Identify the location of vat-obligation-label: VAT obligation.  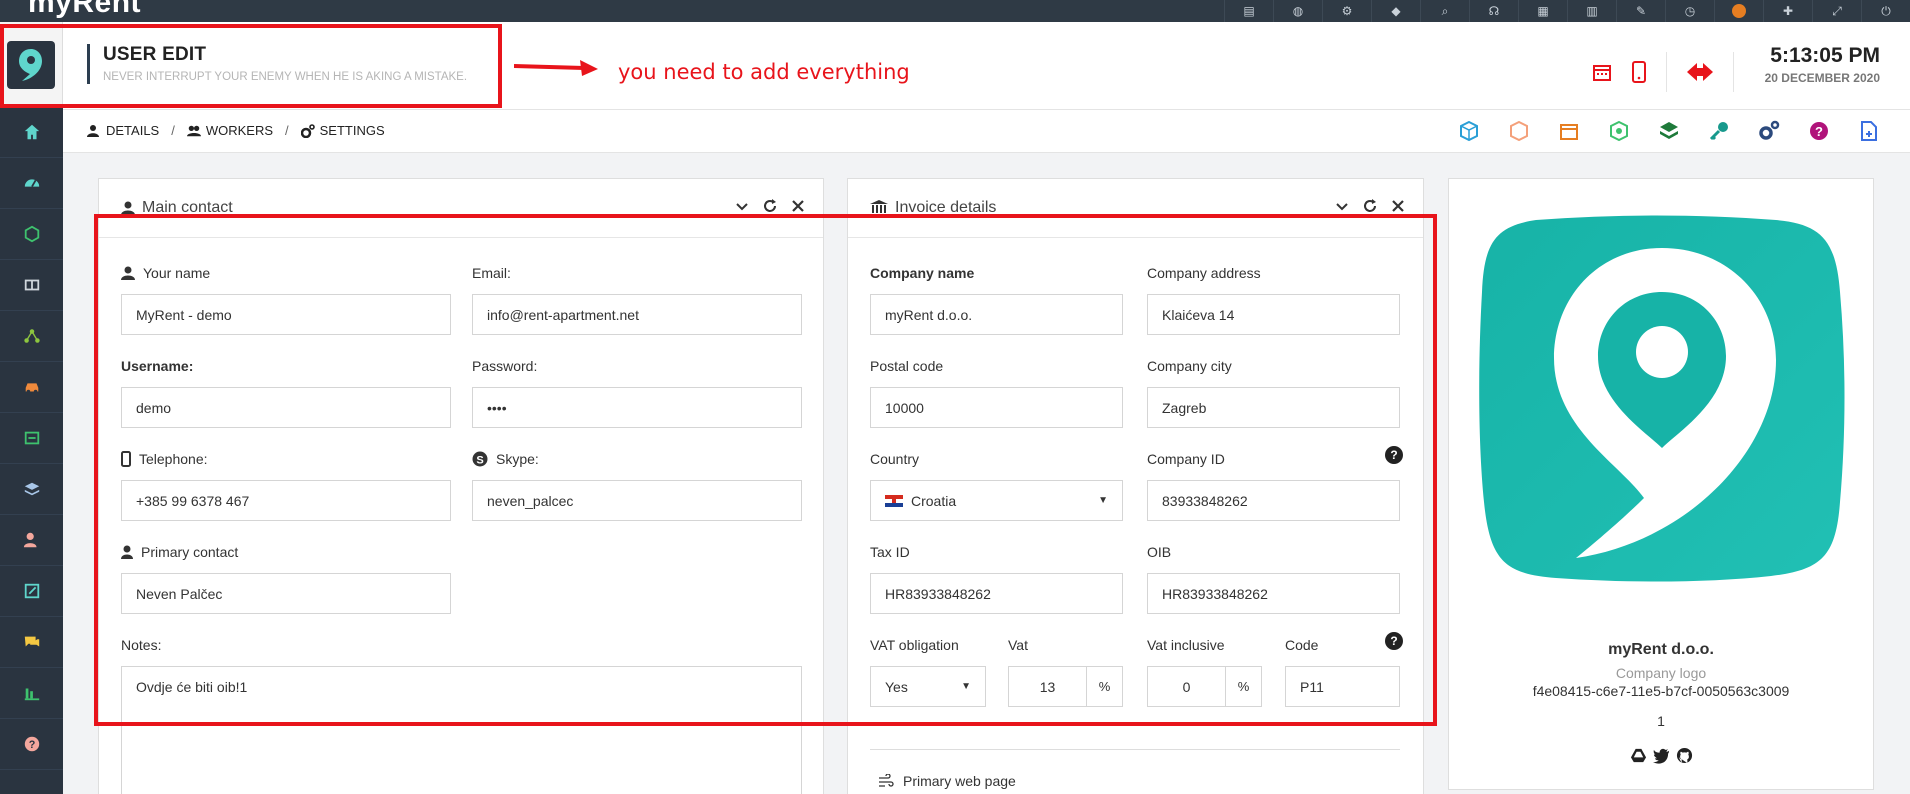
(914, 645).